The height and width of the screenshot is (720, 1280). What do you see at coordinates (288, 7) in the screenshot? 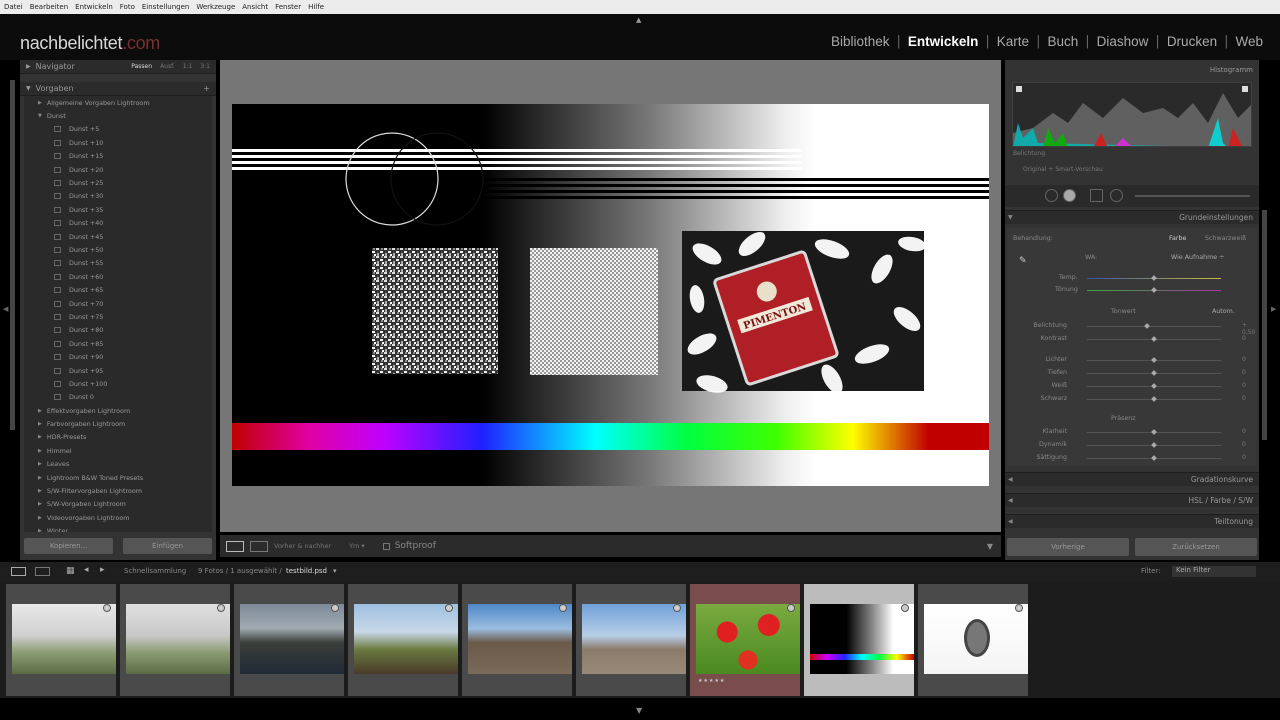
I see `menu-item: Fenster` at bounding box center [288, 7].